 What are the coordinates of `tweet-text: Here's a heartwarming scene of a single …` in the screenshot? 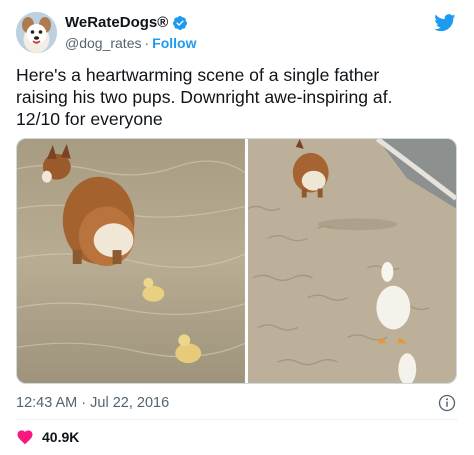 It's located at (236, 97).